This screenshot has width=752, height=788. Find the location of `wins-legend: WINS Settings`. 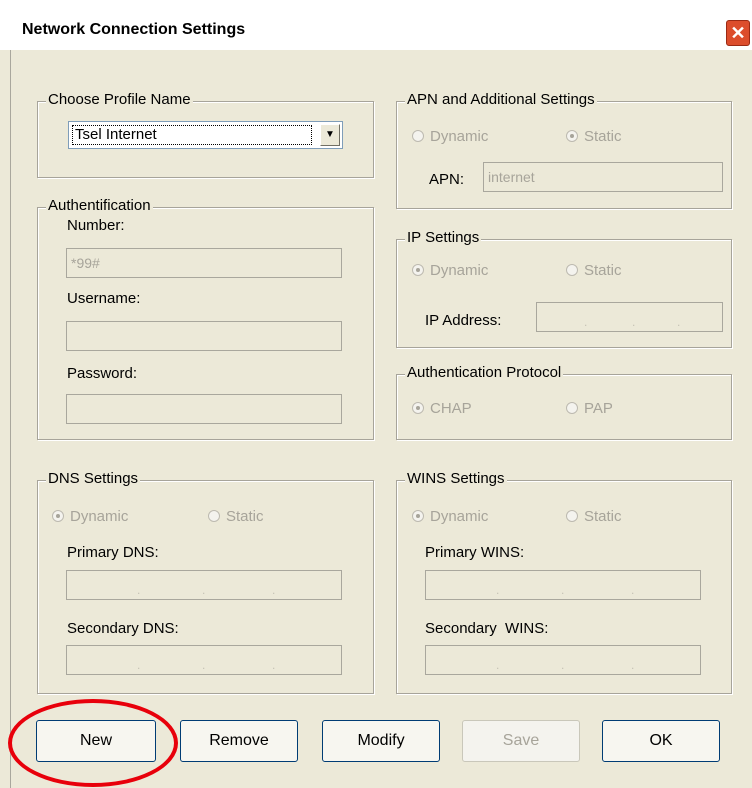

wins-legend: WINS Settings is located at coordinates (456, 478).